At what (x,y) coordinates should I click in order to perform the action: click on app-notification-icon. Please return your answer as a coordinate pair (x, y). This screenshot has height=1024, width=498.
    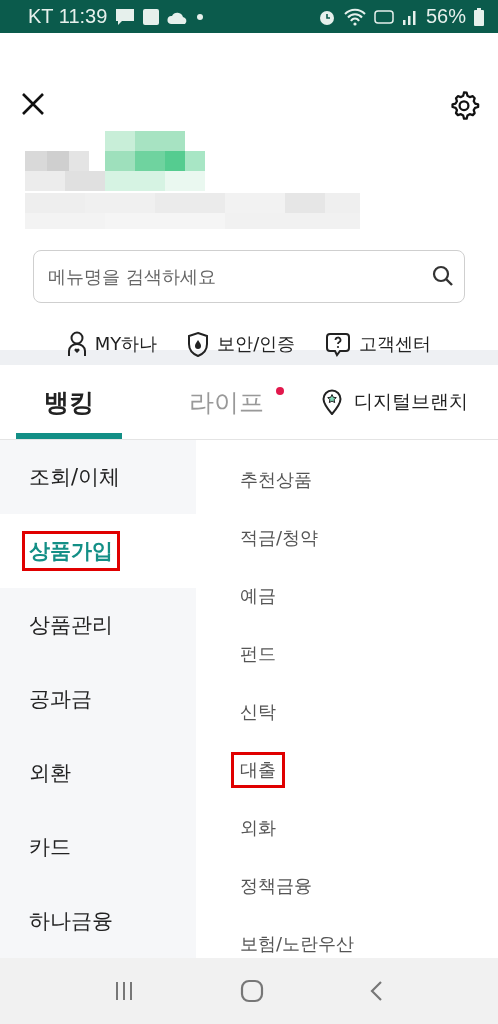
    Looking at the image, I should click on (151, 16).